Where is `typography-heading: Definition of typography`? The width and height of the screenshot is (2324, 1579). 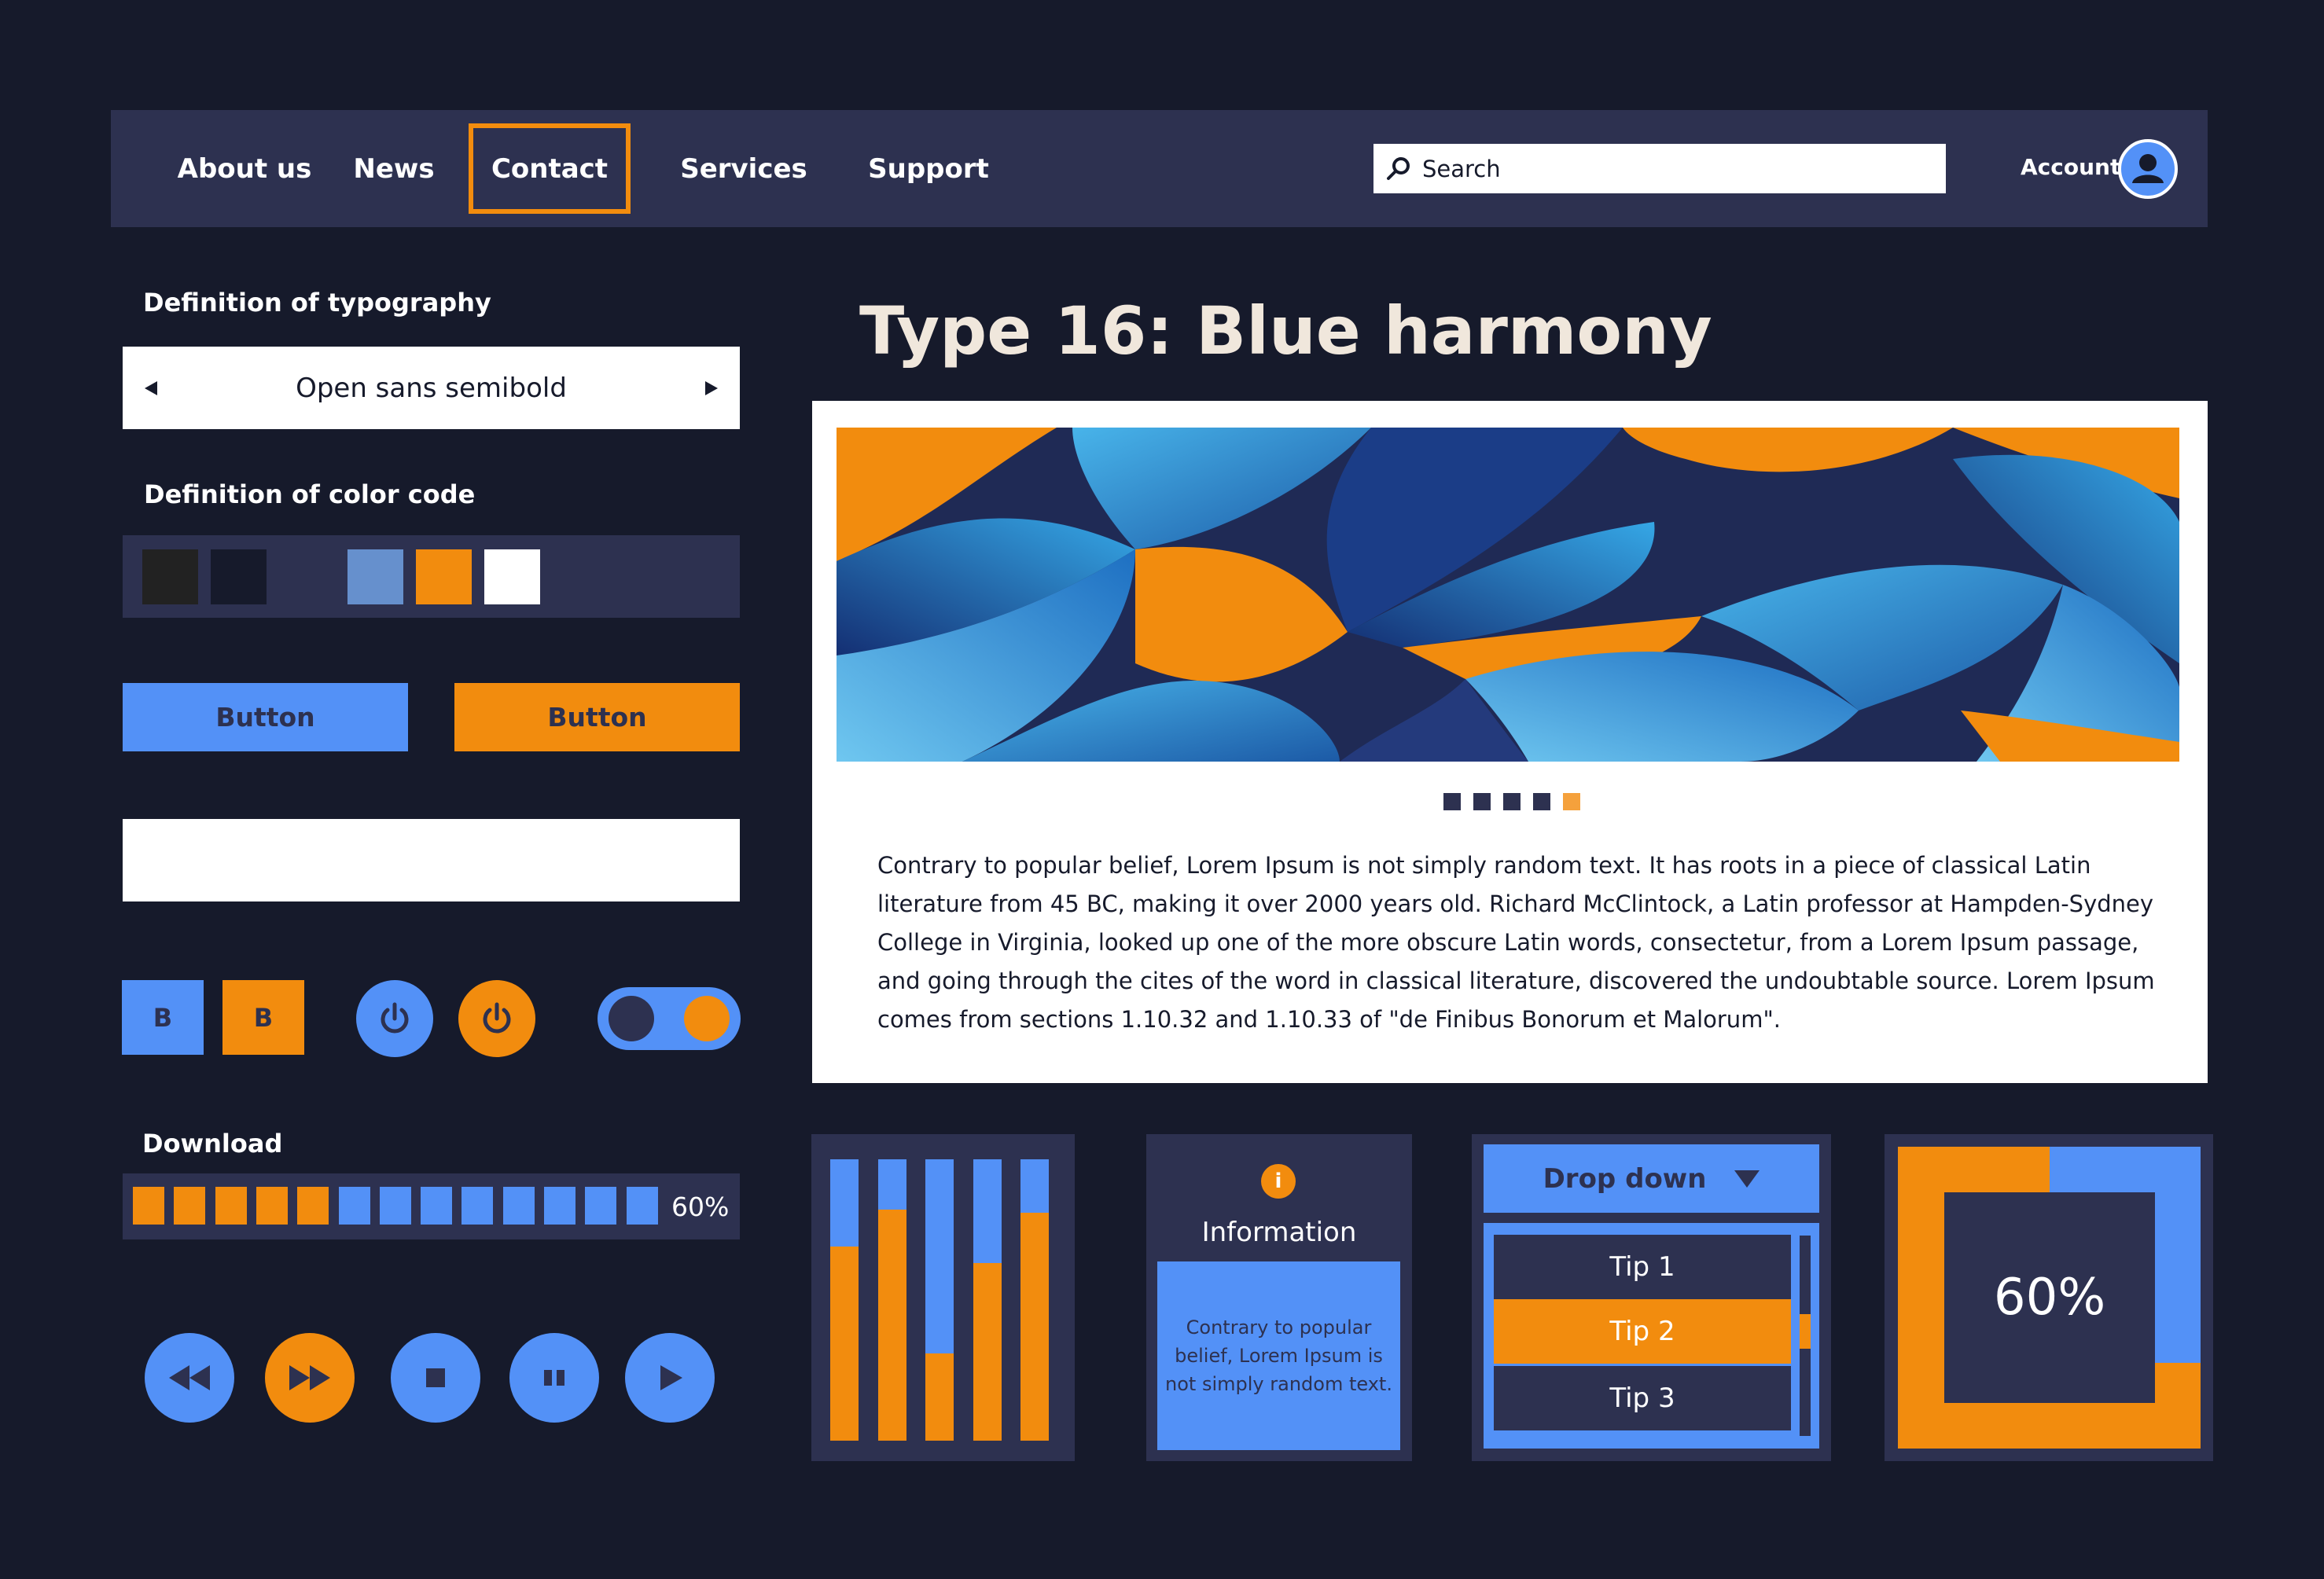
typography-heading: Definition of typography is located at coordinates (317, 303).